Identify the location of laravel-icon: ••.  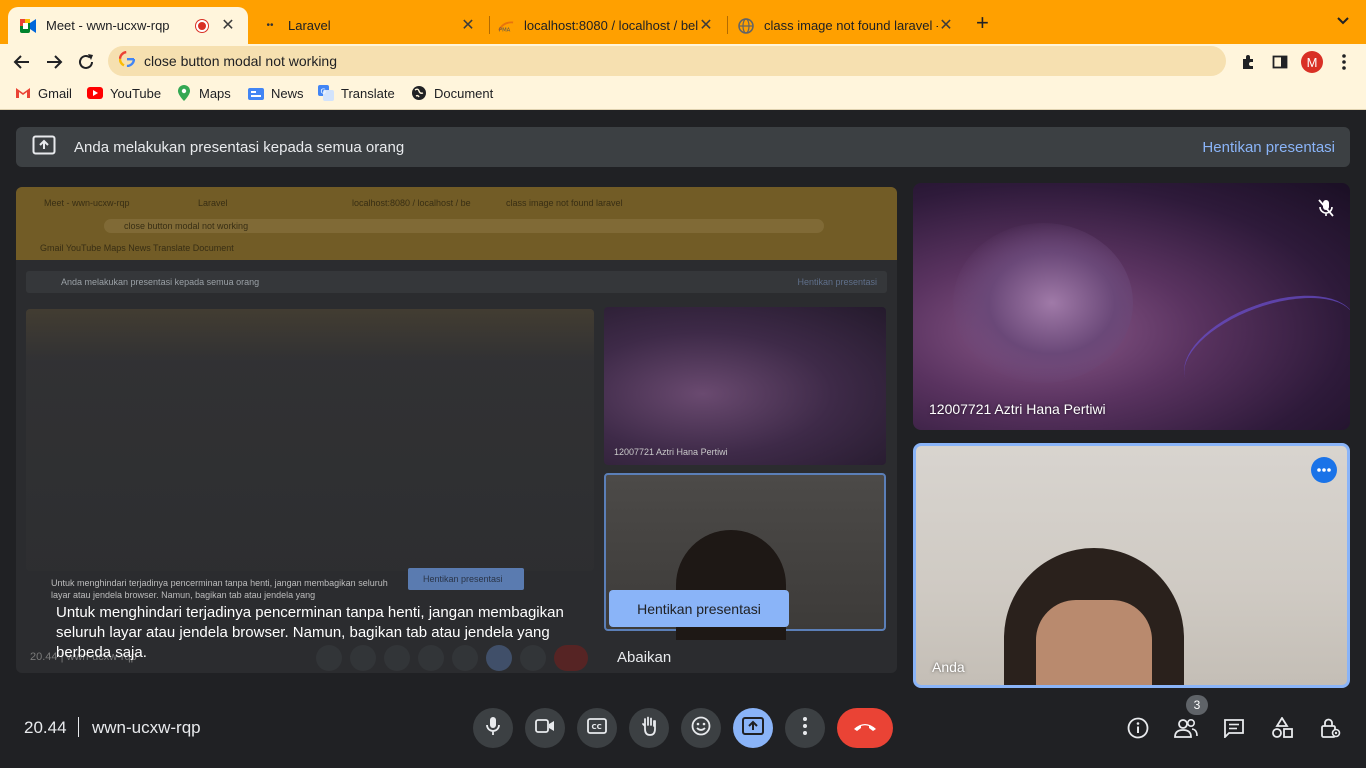
(270, 25).